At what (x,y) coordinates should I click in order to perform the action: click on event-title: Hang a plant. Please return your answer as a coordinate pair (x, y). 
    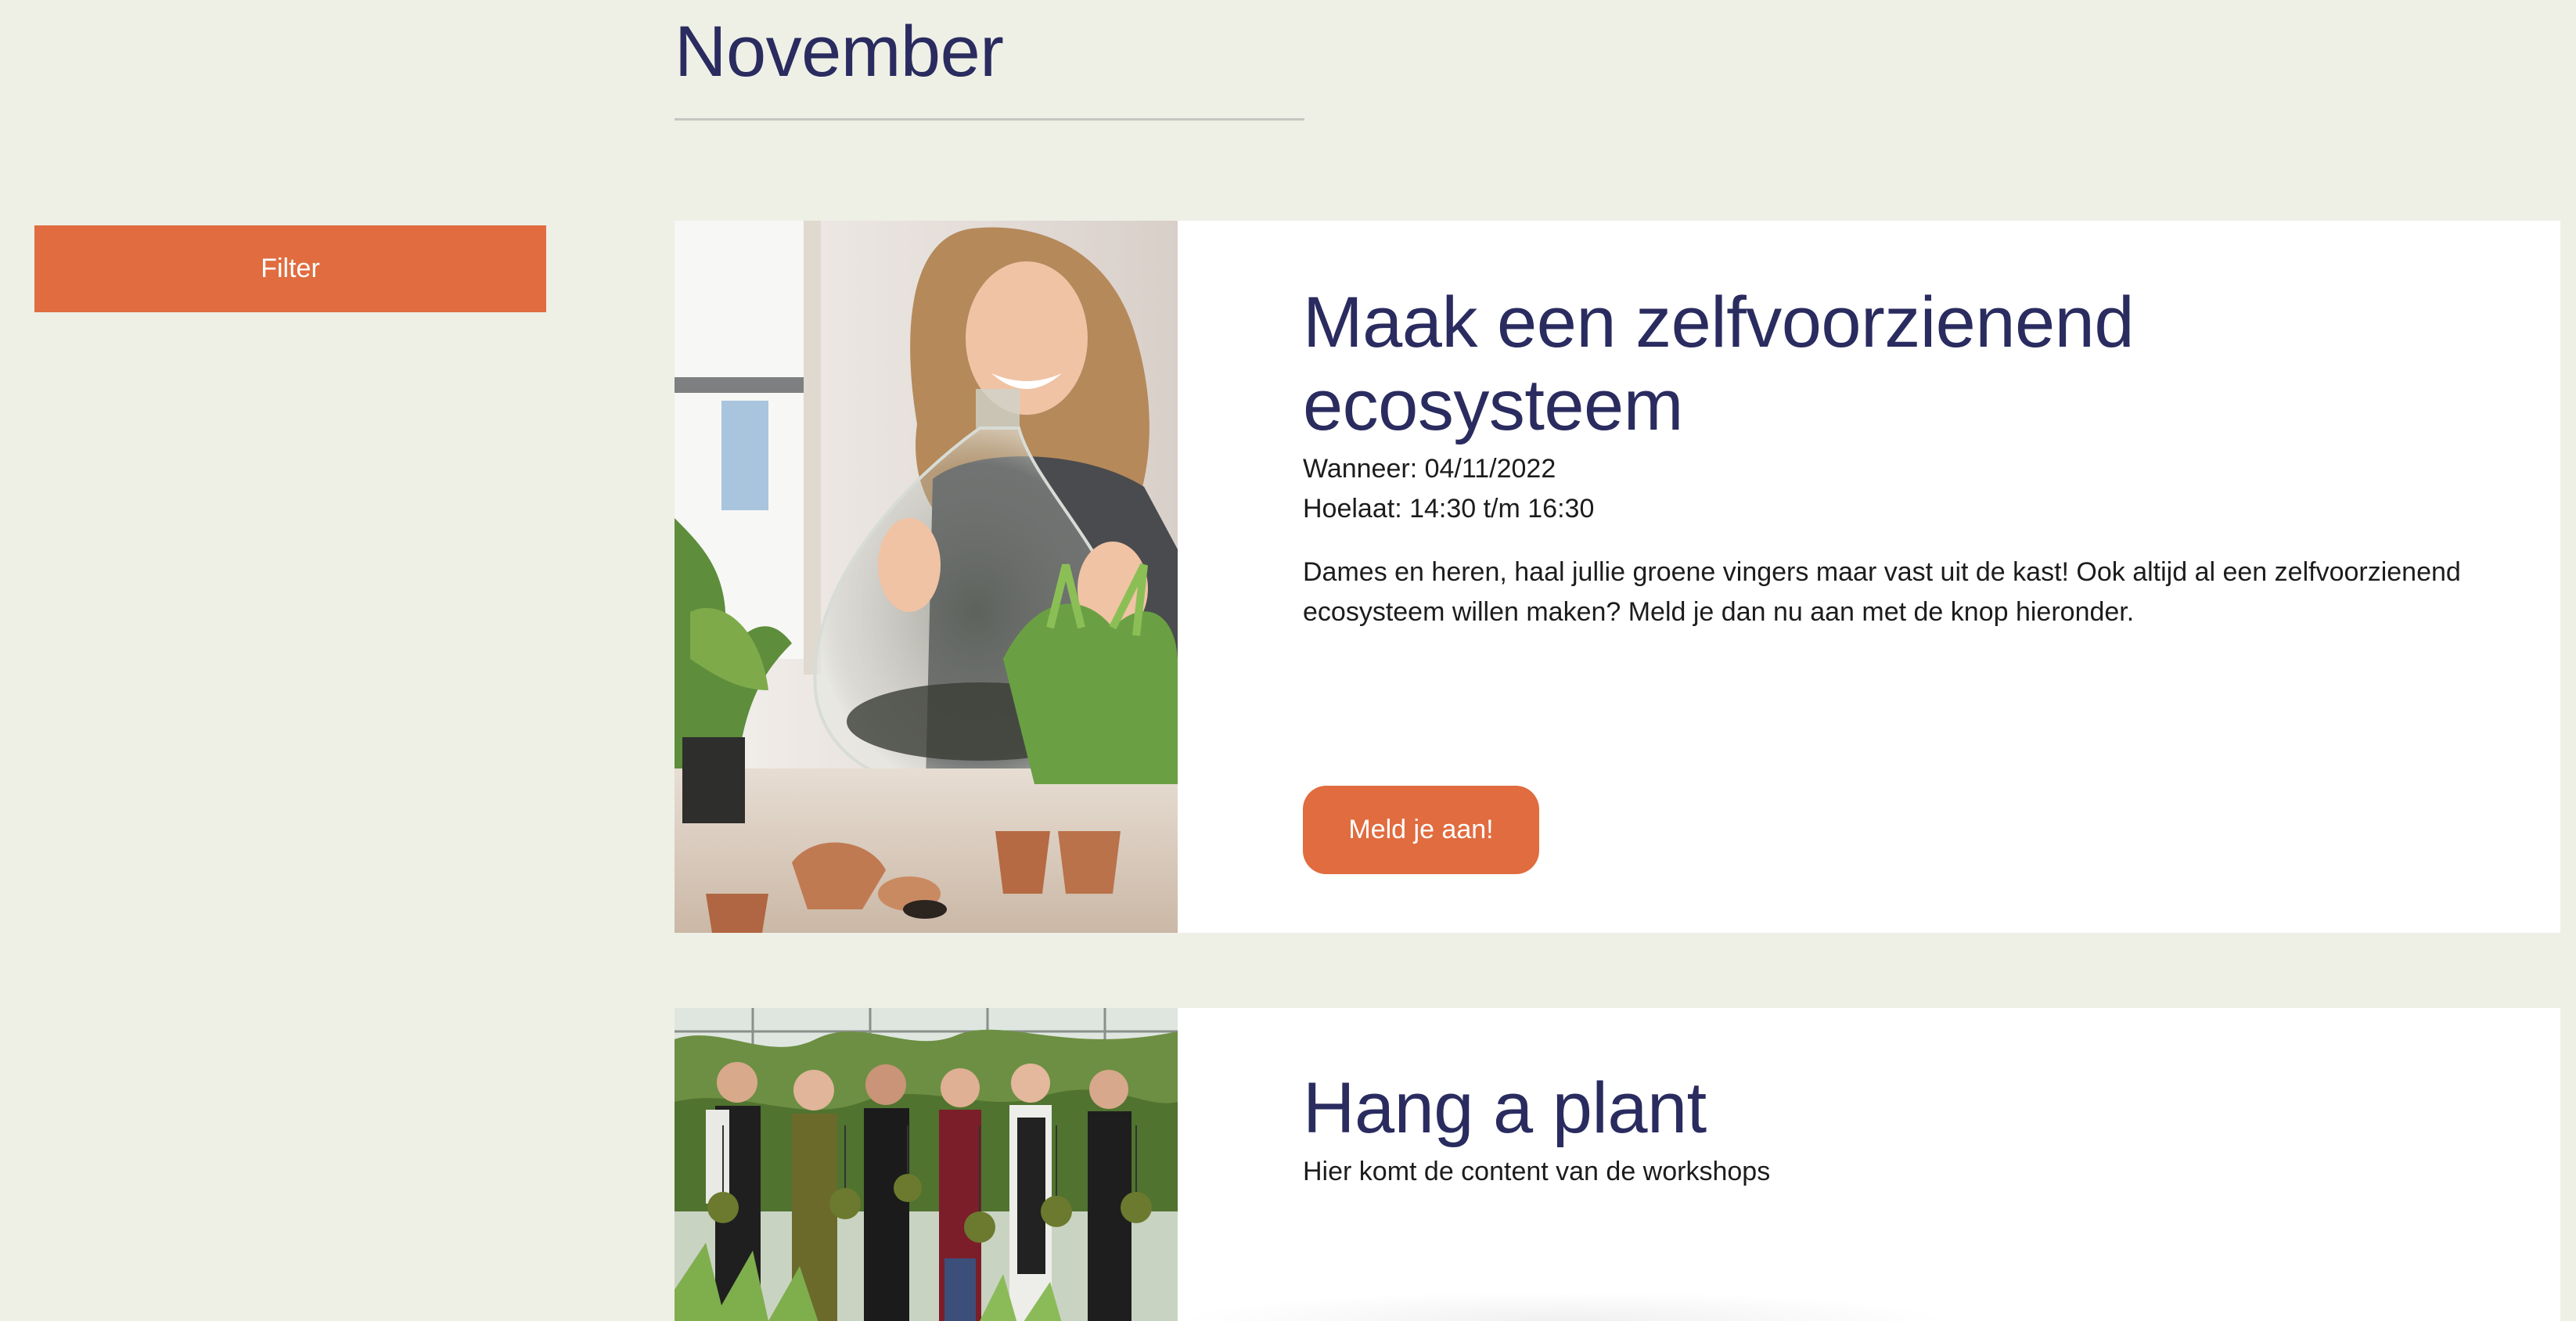
    Looking at the image, I should click on (1505, 1108).